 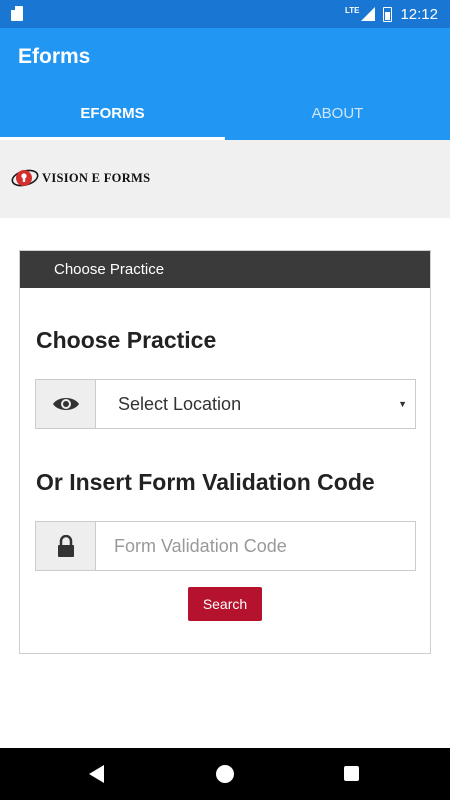 I want to click on location-select-label: Select Location, so click(x=180, y=404).